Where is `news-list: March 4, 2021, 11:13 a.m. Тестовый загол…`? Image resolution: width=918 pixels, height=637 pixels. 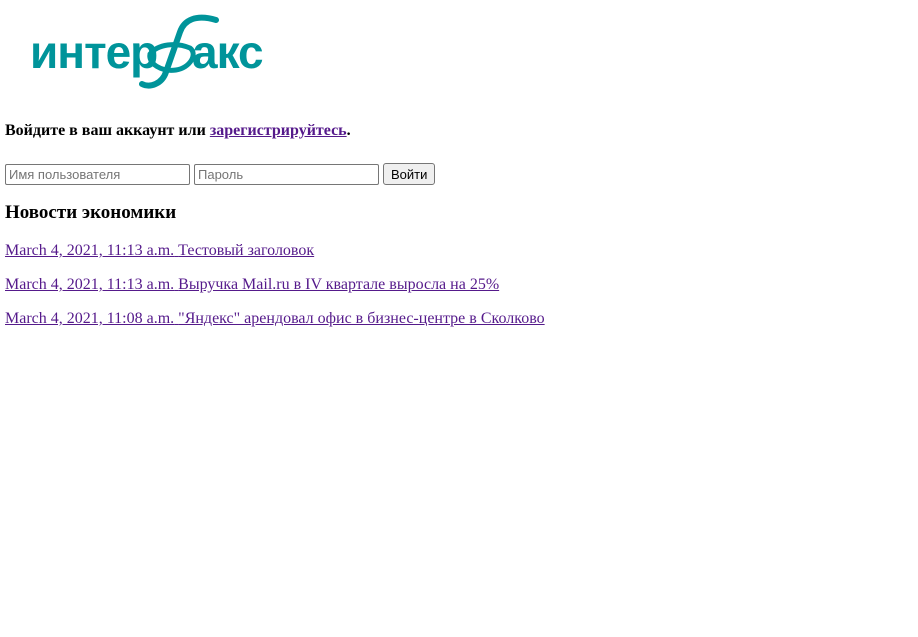
news-list: March 4, 2021, 11:13 a.m. Тестовый загол… is located at coordinates (275, 293).